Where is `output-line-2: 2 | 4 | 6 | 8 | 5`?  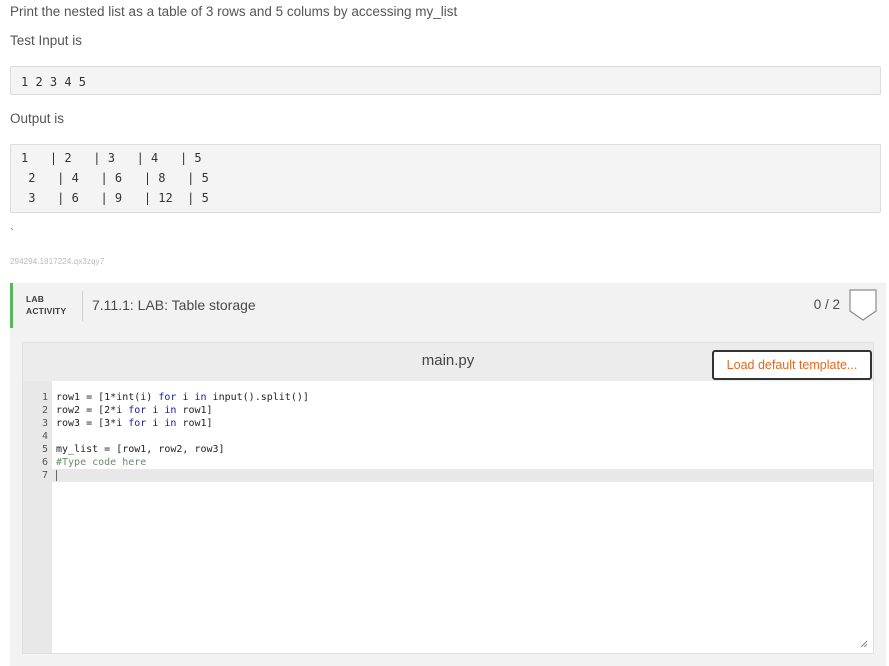 output-line-2: 2 | 4 | 6 | 8 | 5 is located at coordinates (115, 178).